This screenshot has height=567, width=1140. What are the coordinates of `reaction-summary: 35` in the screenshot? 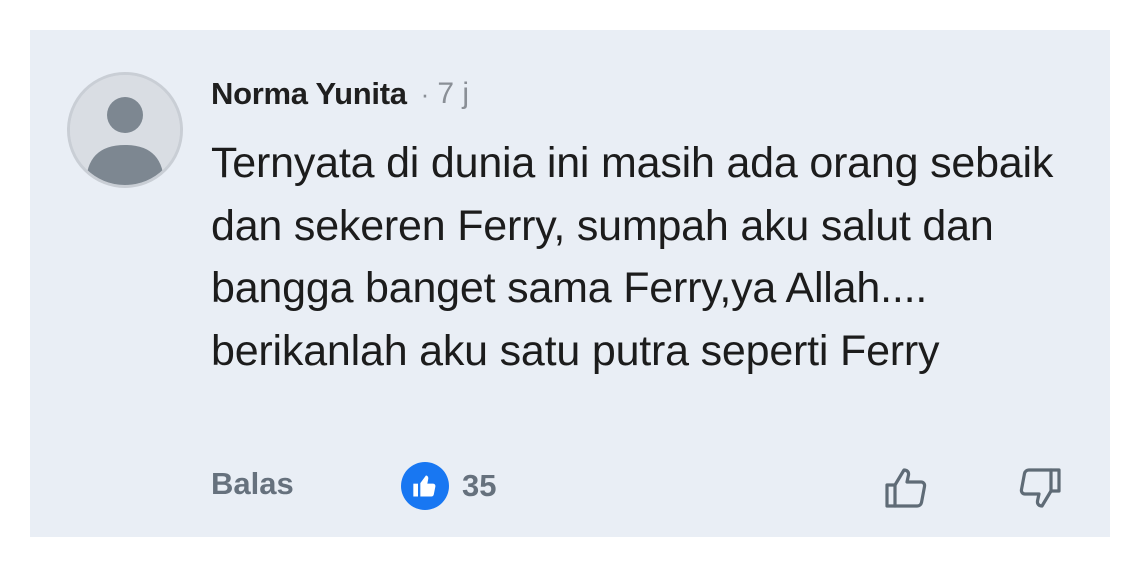 It's located at (448, 486).